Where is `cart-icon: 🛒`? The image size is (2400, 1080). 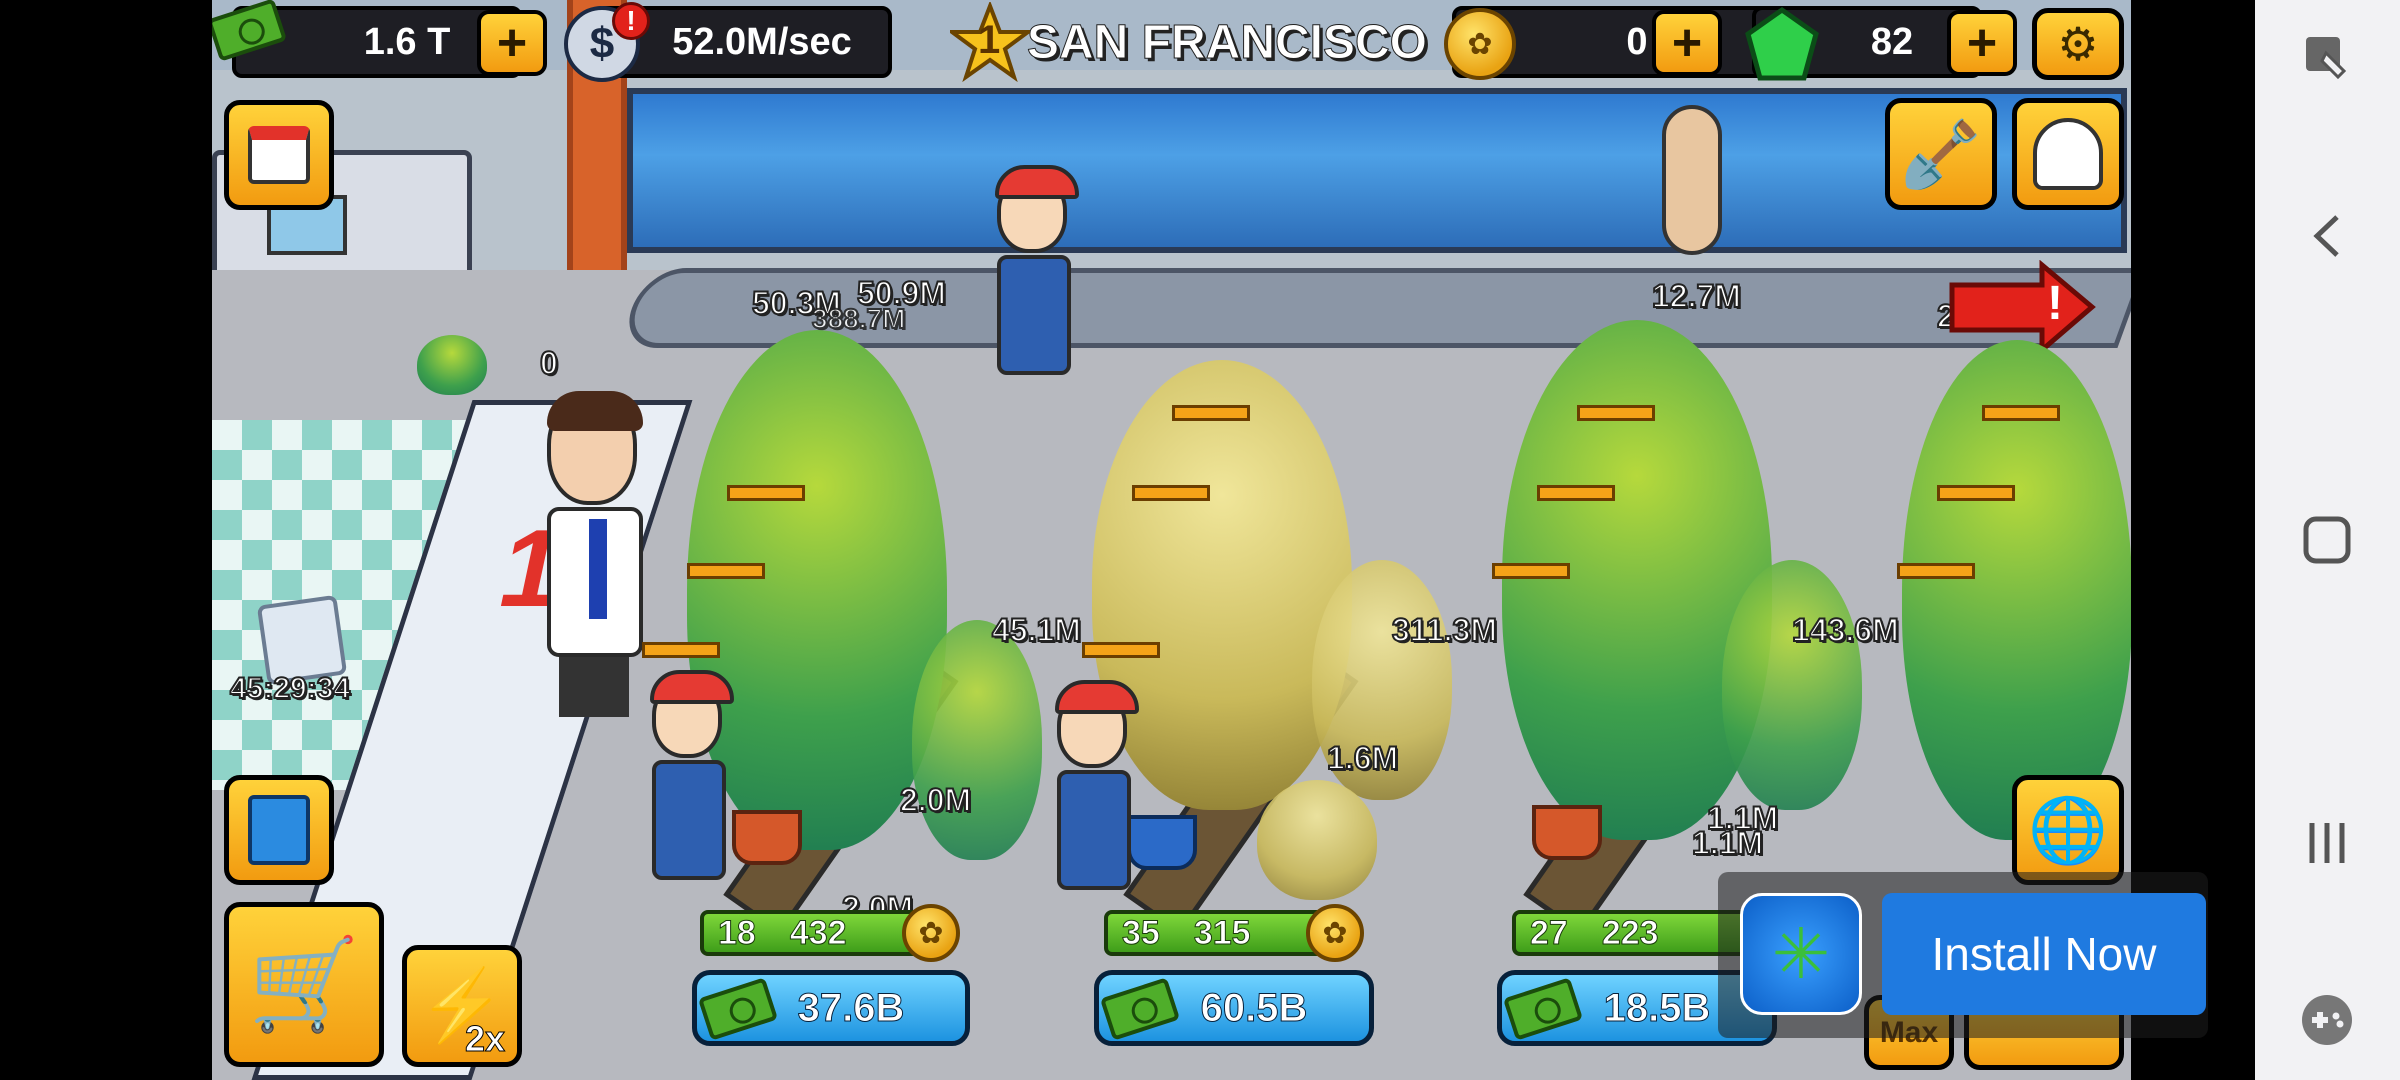
cart-icon: 🛒 is located at coordinates (304, 985).